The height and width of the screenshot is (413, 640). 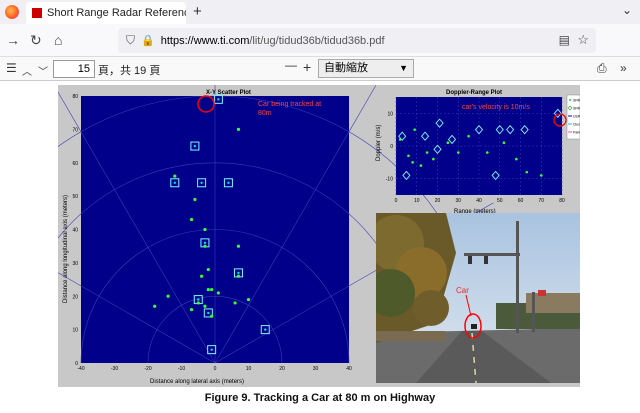 I want to click on scatter-x-tick: -40, so click(x=80, y=369).